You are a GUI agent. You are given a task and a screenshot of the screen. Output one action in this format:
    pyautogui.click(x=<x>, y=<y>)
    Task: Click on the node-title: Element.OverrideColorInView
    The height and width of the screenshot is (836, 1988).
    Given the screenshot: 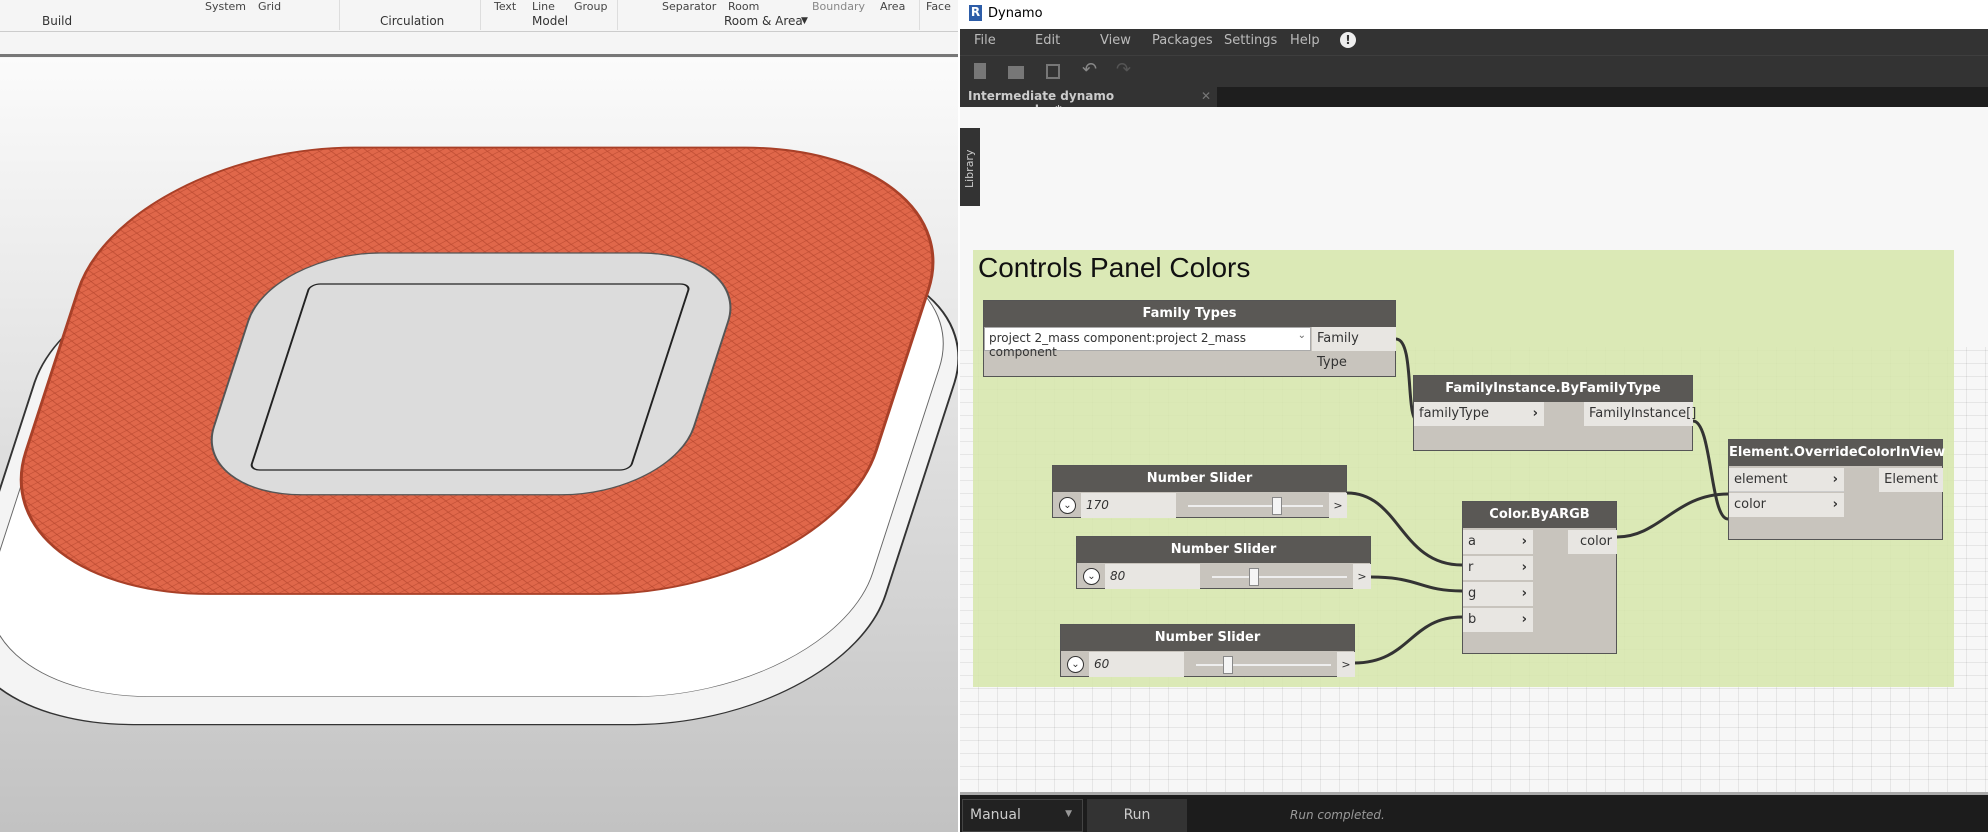 What is the action you would take?
    pyautogui.click(x=1837, y=453)
    